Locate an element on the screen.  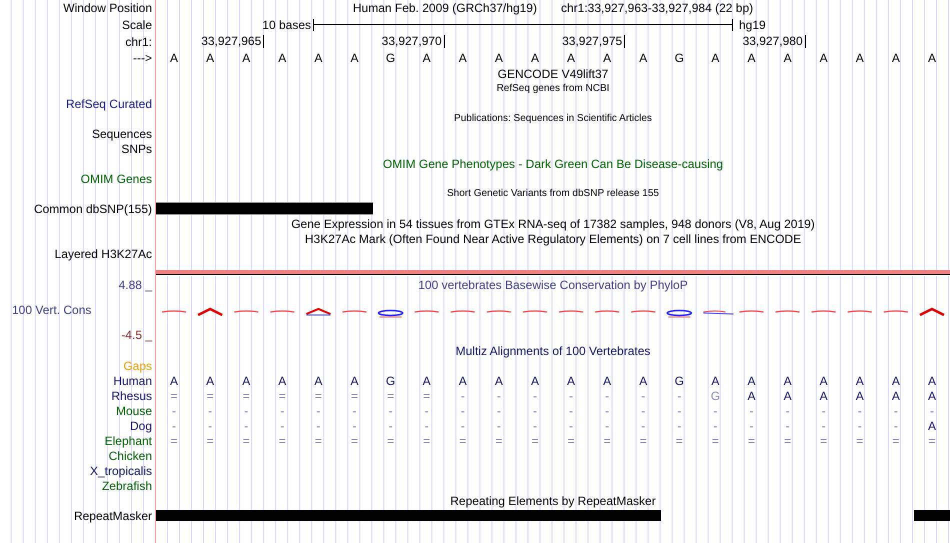
track-label: RefSeq Curated is located at coordinates (109, 103).